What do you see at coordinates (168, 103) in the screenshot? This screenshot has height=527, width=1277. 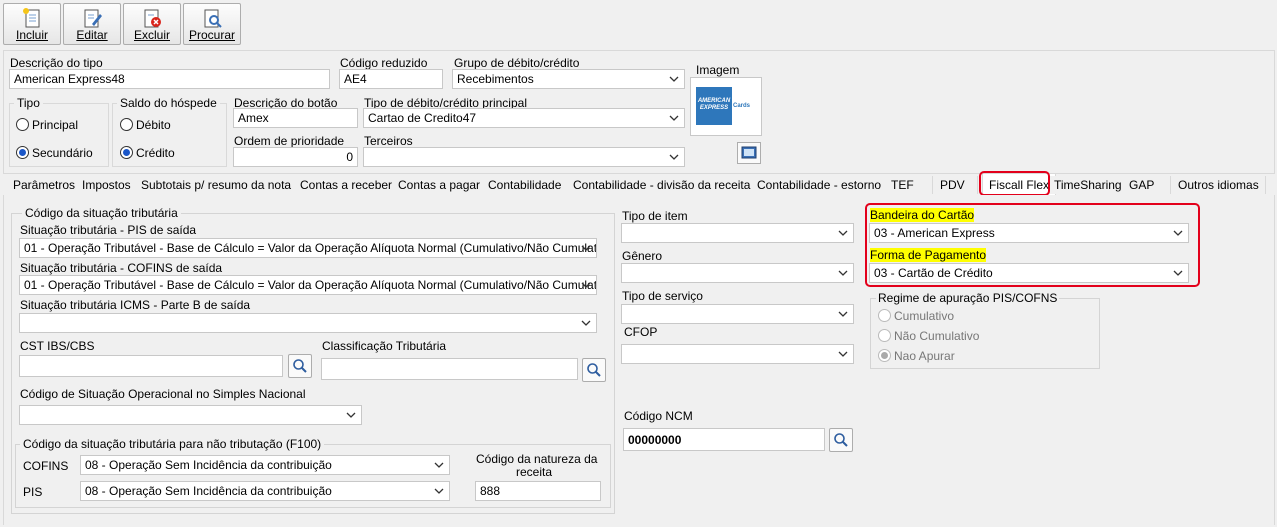 I see `saldo-group-title: Saldo do hóspede` at bounding box center [168, 103].